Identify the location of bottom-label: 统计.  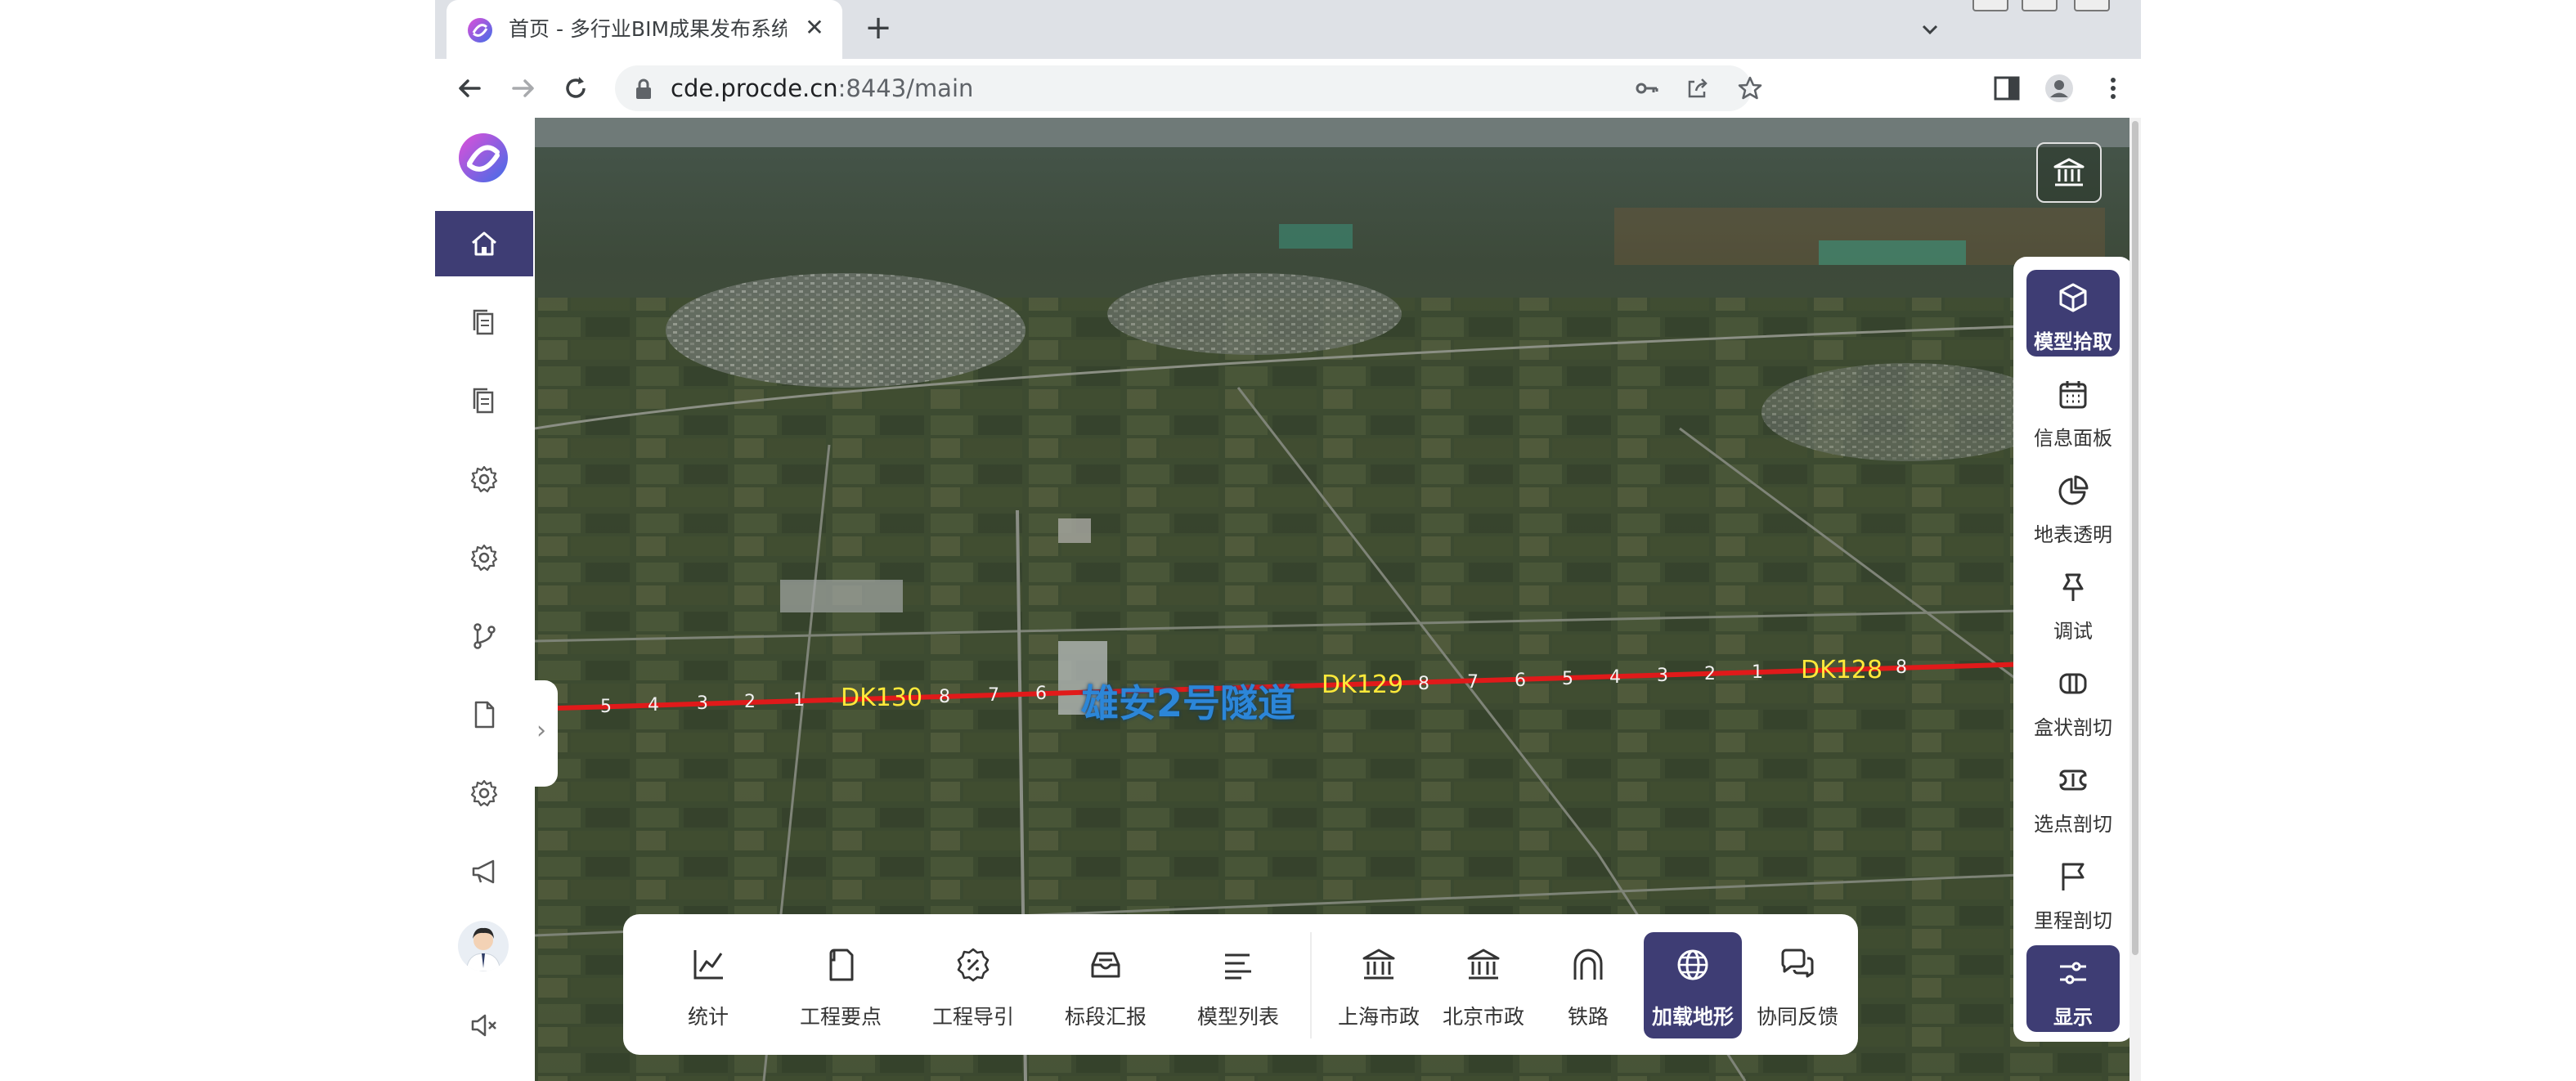
(708, 1017).